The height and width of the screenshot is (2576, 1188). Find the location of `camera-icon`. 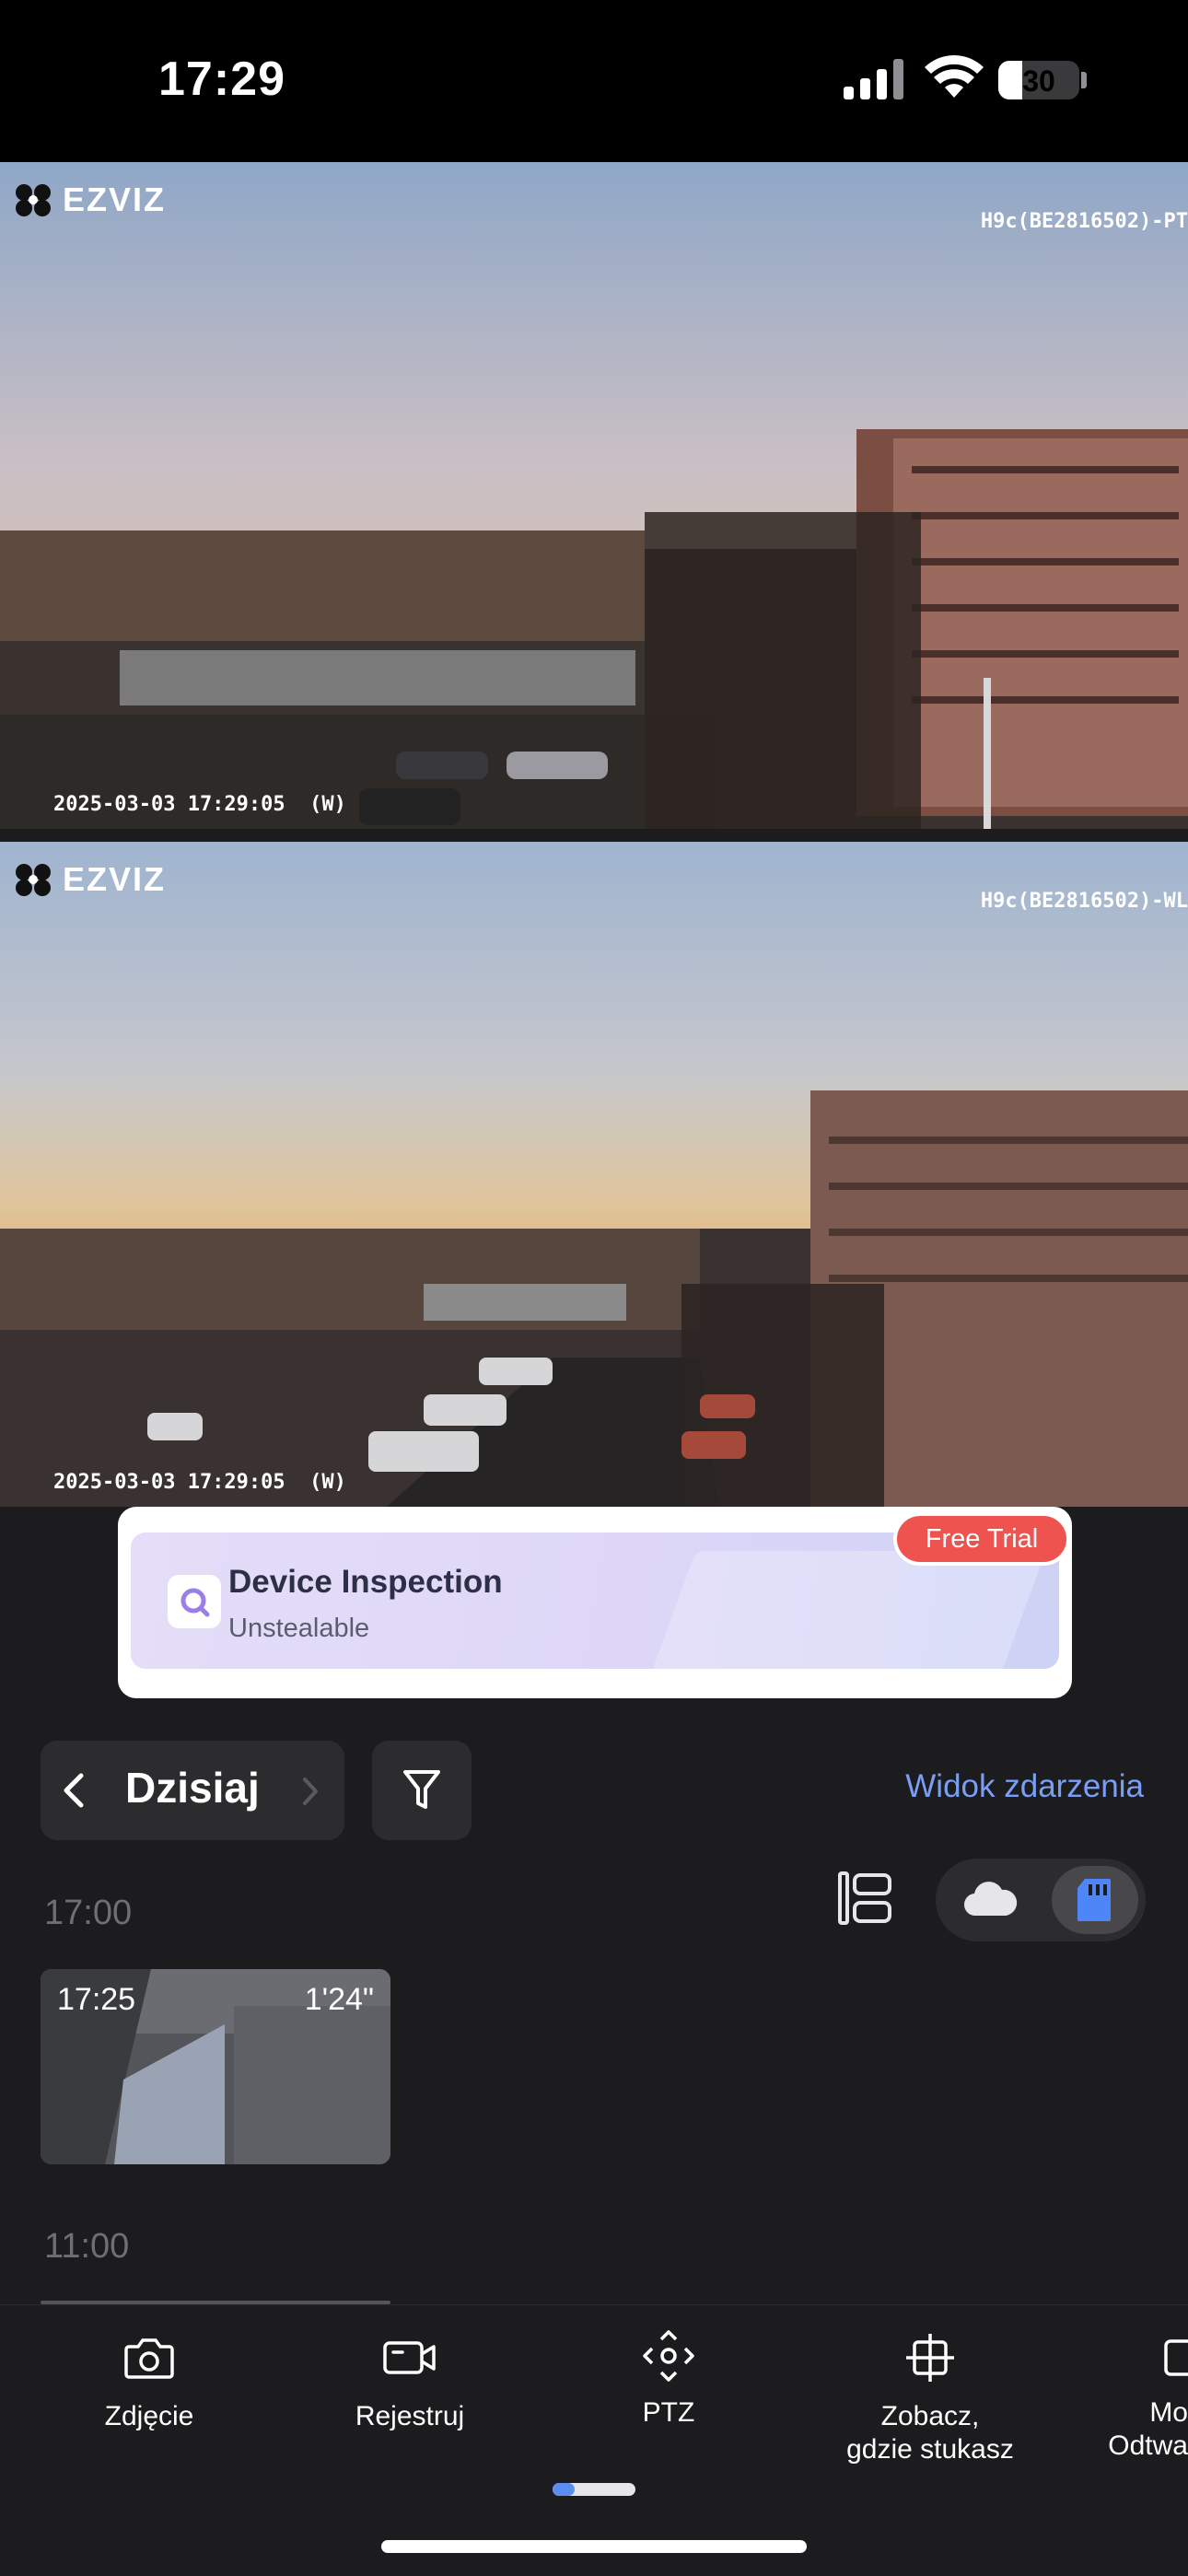

camera-icon is located at coordinates (149, 2358).